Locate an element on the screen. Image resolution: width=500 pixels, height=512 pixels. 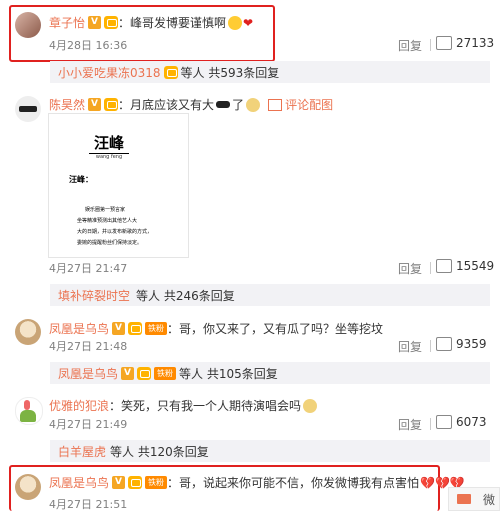
comment-date: 4月27日 21:49 is located at coordinates (88, 424).